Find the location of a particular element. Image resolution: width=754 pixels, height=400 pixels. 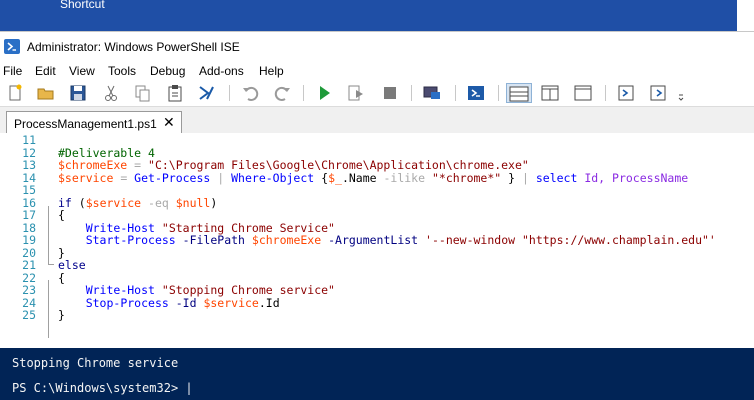

code-token: select is located at coordinates (556, 177).